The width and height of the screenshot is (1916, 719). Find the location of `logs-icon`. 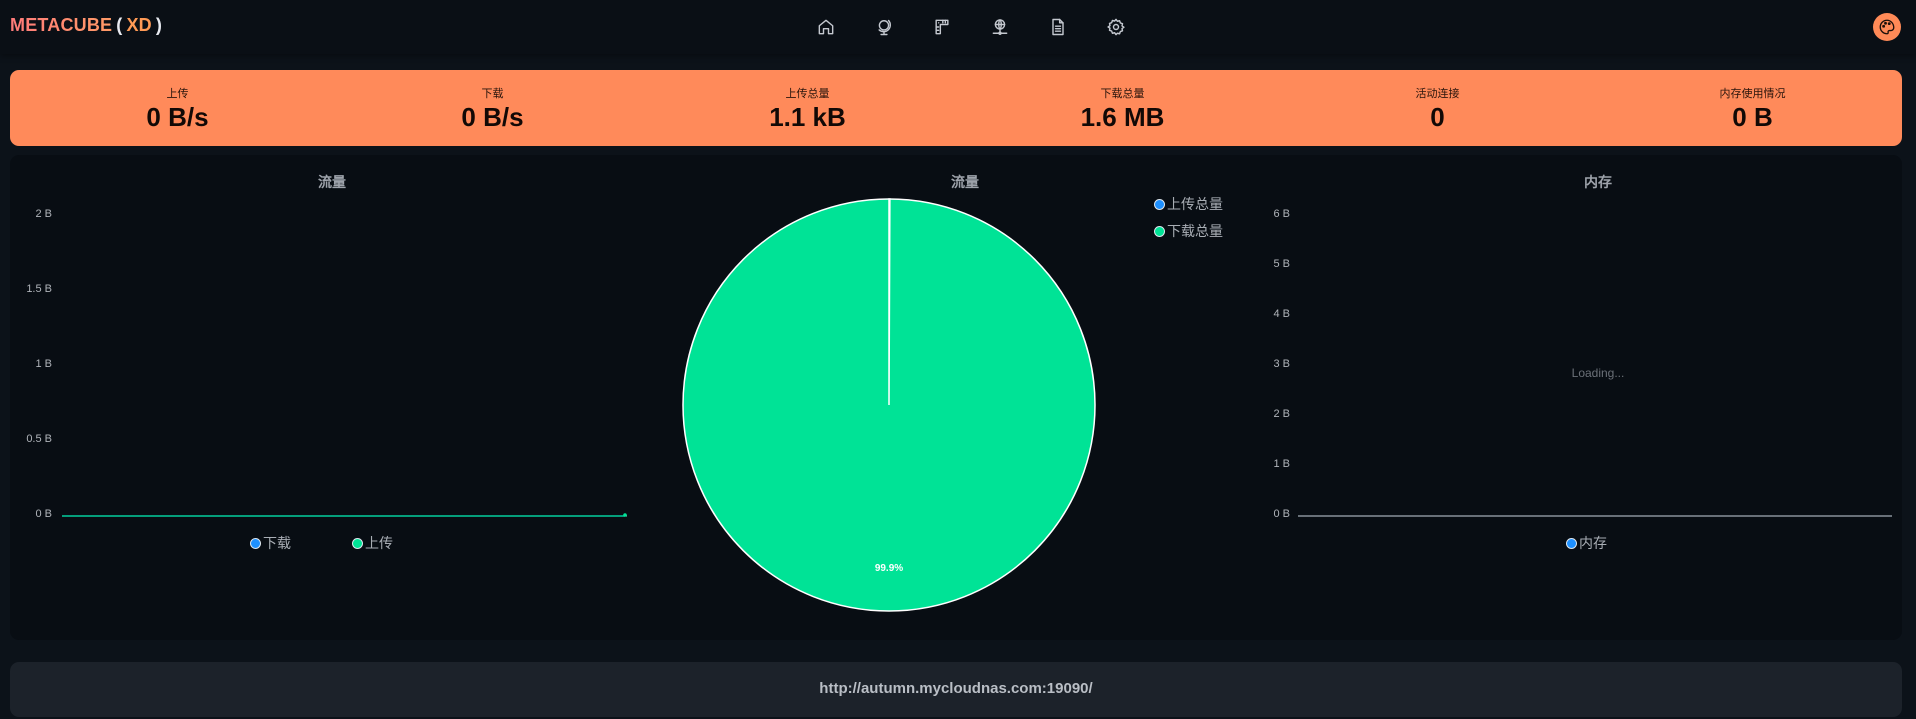

logs-icon is located at coordinates (1058, 27).